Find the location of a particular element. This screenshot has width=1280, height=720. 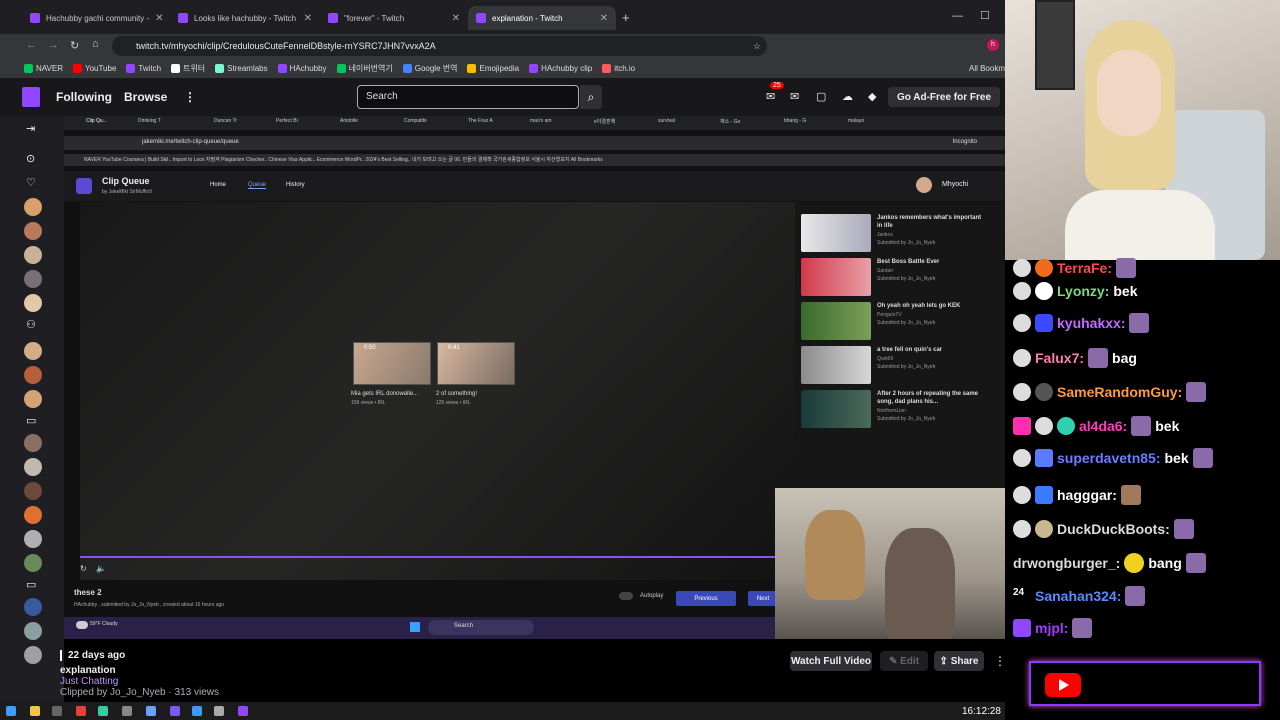

messages-icon: ✉ is located at coordinates (794, 96).